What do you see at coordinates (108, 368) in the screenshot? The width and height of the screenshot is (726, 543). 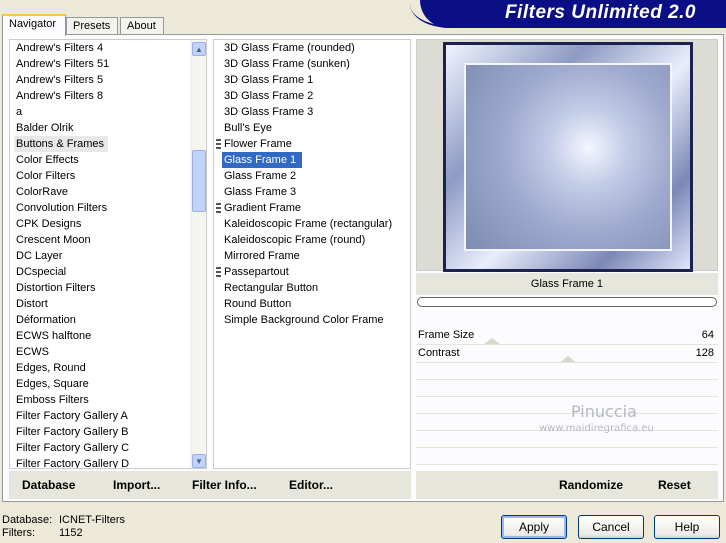 I see `category-item: Edges, Round` at bounding box center [108, 368].